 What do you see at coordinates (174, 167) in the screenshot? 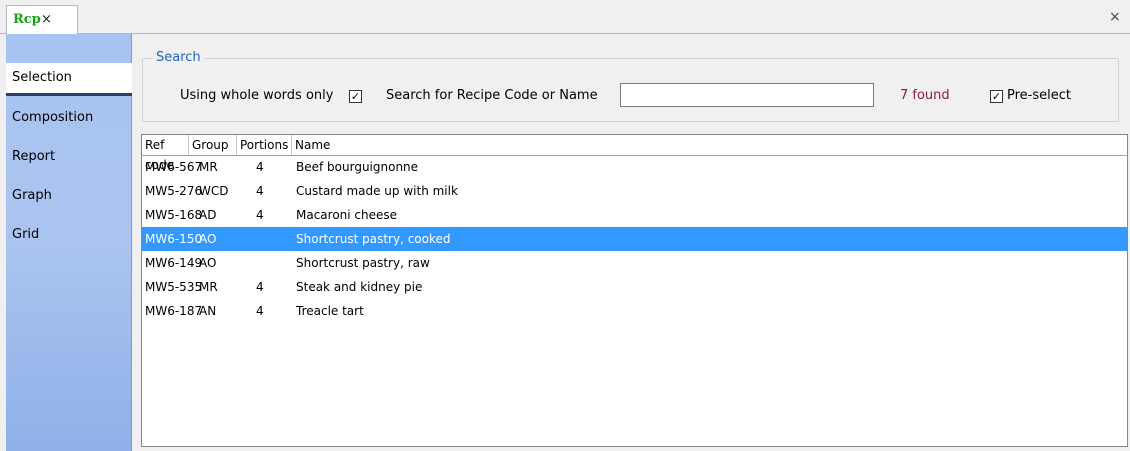
I see `cell-ref-code: MW6-567` at bounding box center [174, 167].